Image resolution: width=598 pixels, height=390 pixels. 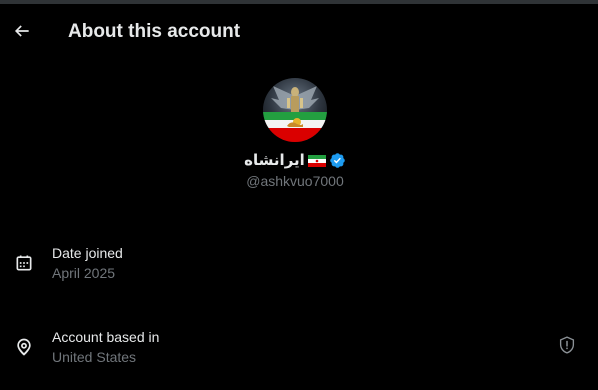 What do you see at coordinates (299, 267) in the screenshot?
I see `date-joined-row: Date joined April 2025` at bounding box center [299, 267].